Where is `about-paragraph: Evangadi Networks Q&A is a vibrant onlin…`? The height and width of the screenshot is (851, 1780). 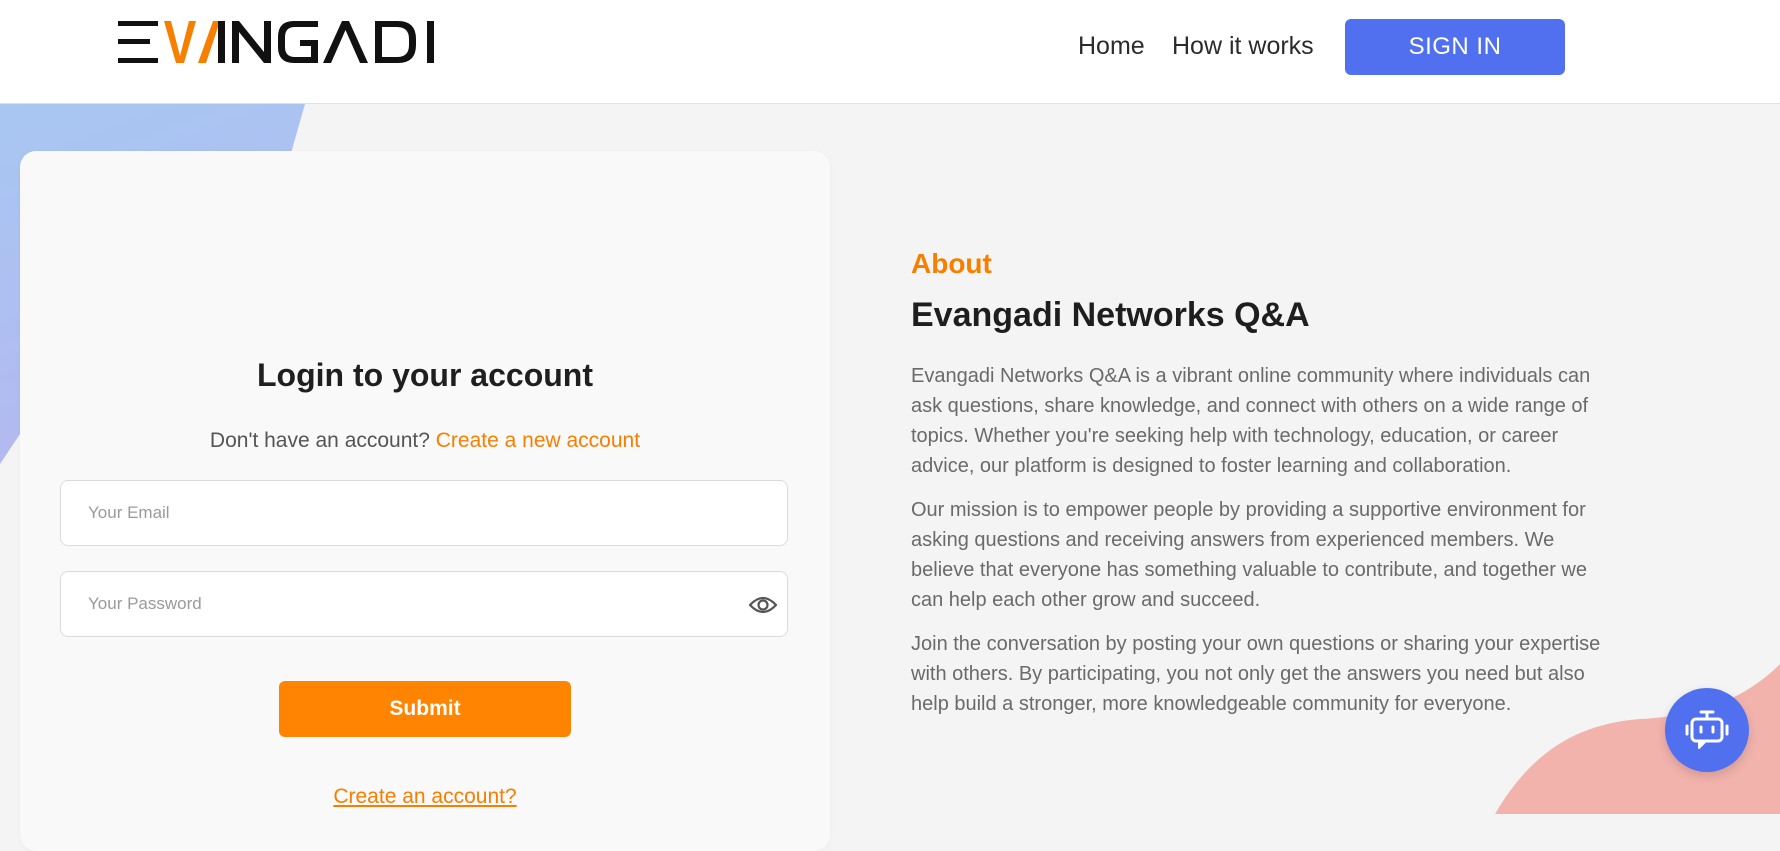
about-paragraph: Evangadi Networks Q&A is a vibrant onlin… is located at coordinates (1251, 421).